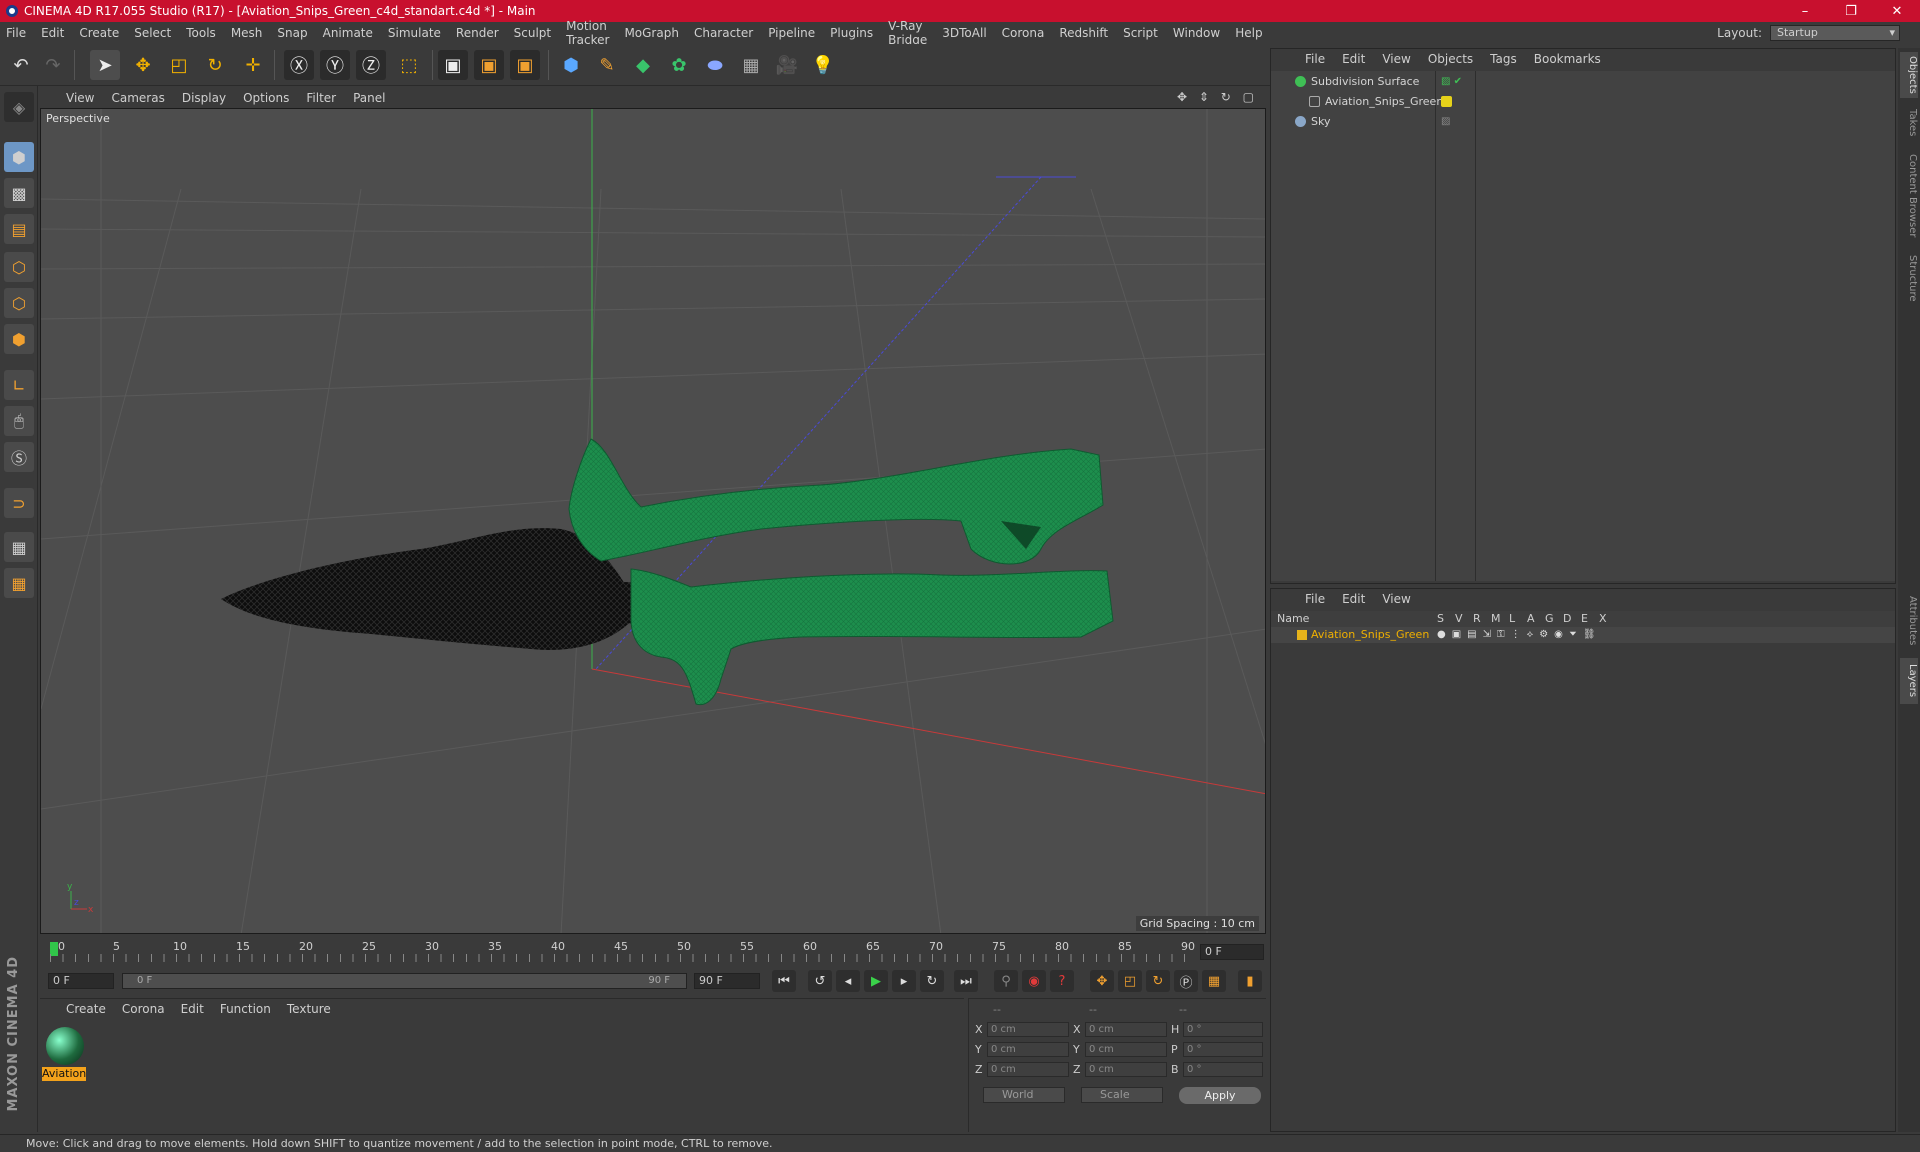  Describe the element at coordinates (1126, 1049) in the screenshot. I see `size-y-field: 0 cm` at that location.